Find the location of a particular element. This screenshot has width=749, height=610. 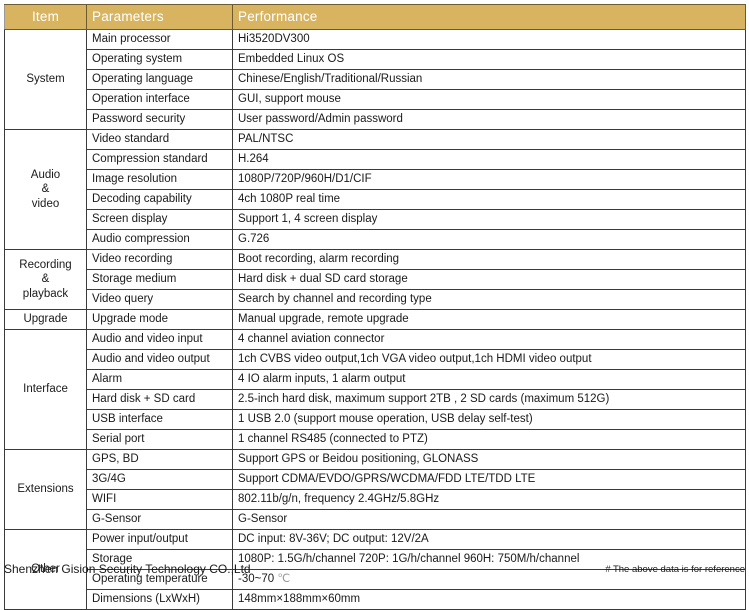

table-row: Dimensions (LxWxH) 148mm×188mm×60mm is located at coordinates (375, 599).